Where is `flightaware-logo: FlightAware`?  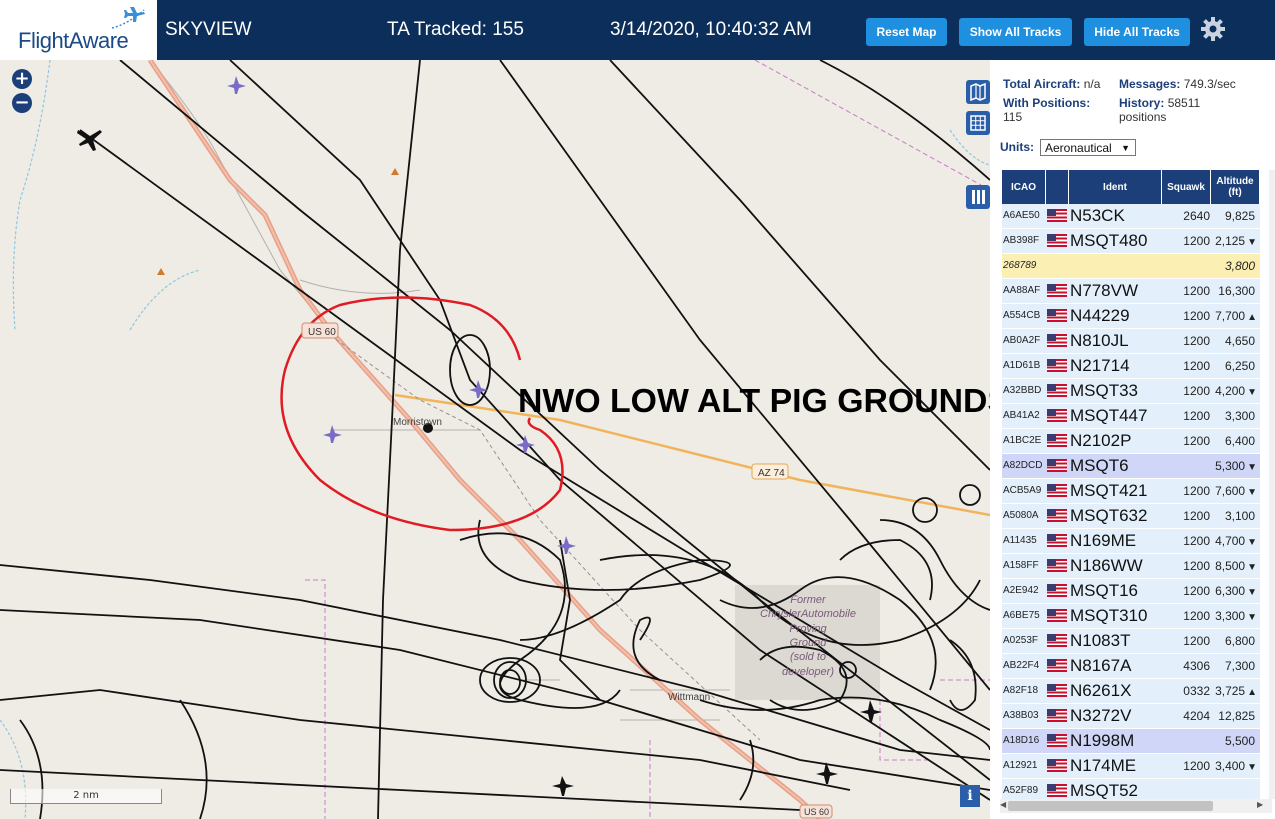 flightaware-logo: FlightAware is located at coordinates (78, 30).